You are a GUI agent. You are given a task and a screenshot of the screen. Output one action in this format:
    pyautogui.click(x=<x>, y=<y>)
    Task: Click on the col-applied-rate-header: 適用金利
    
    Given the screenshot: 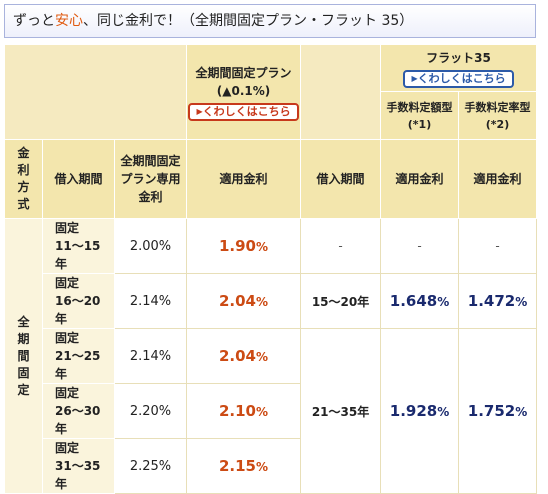 What is the action you would take?
    pyautogui.click(x=244, y=179)
    